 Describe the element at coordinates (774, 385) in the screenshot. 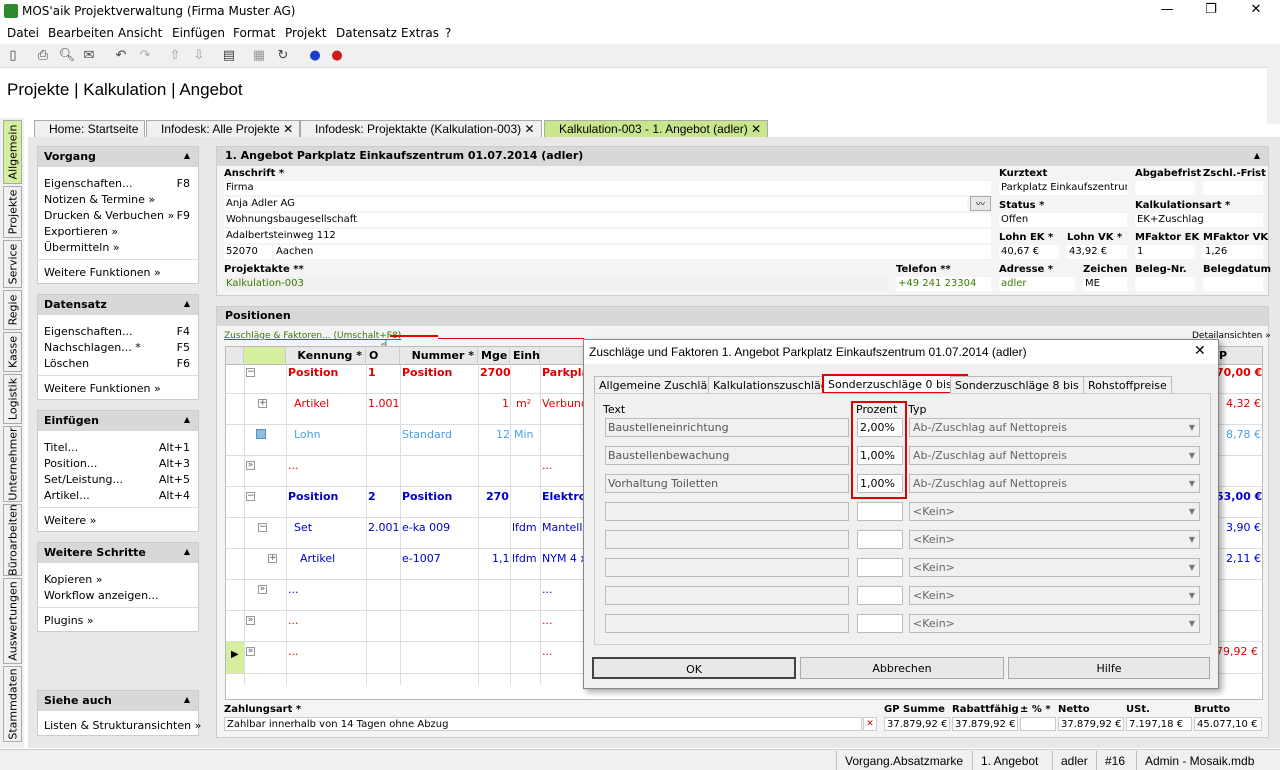

I see `tab-kalkulationszuschlaege: Kalkulationszuschläge` at that location.